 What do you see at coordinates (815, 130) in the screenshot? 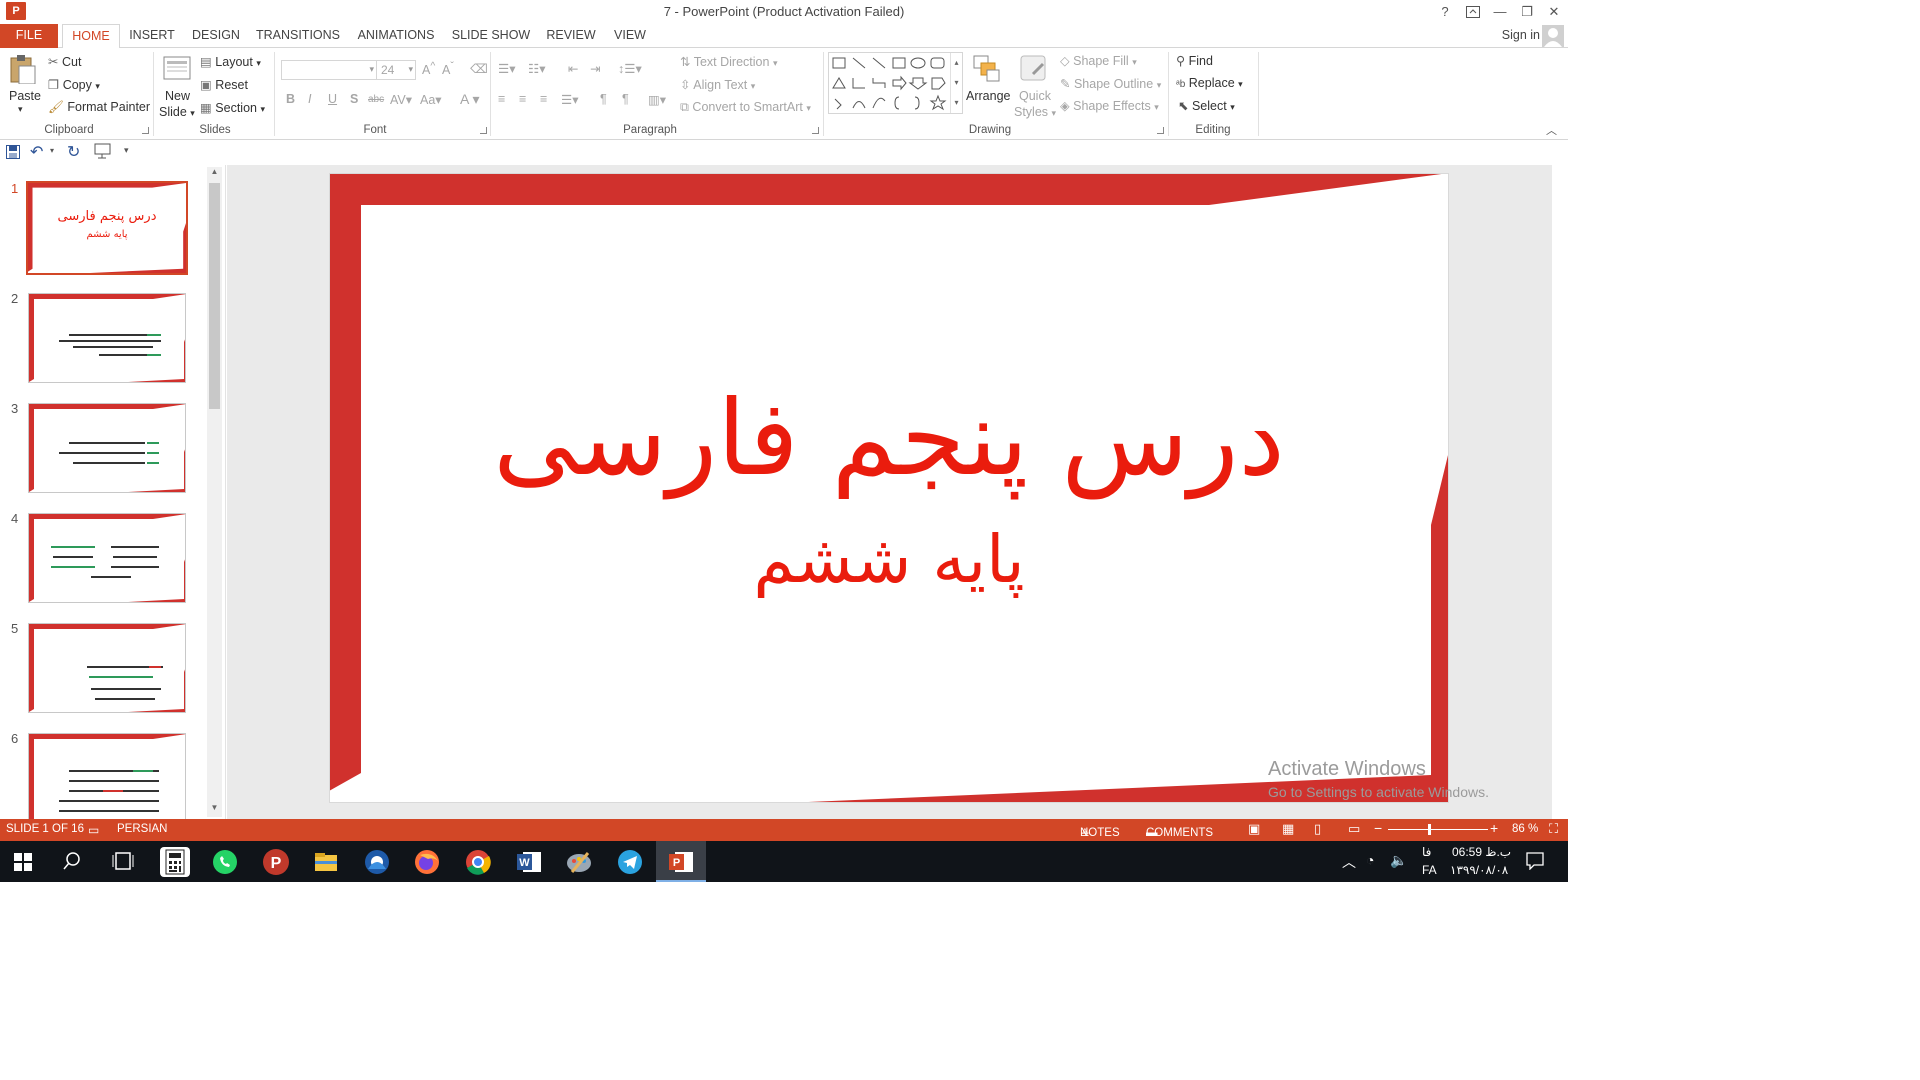
I see `paragraph-dialog-launcher` at bounding box center [815, 130].